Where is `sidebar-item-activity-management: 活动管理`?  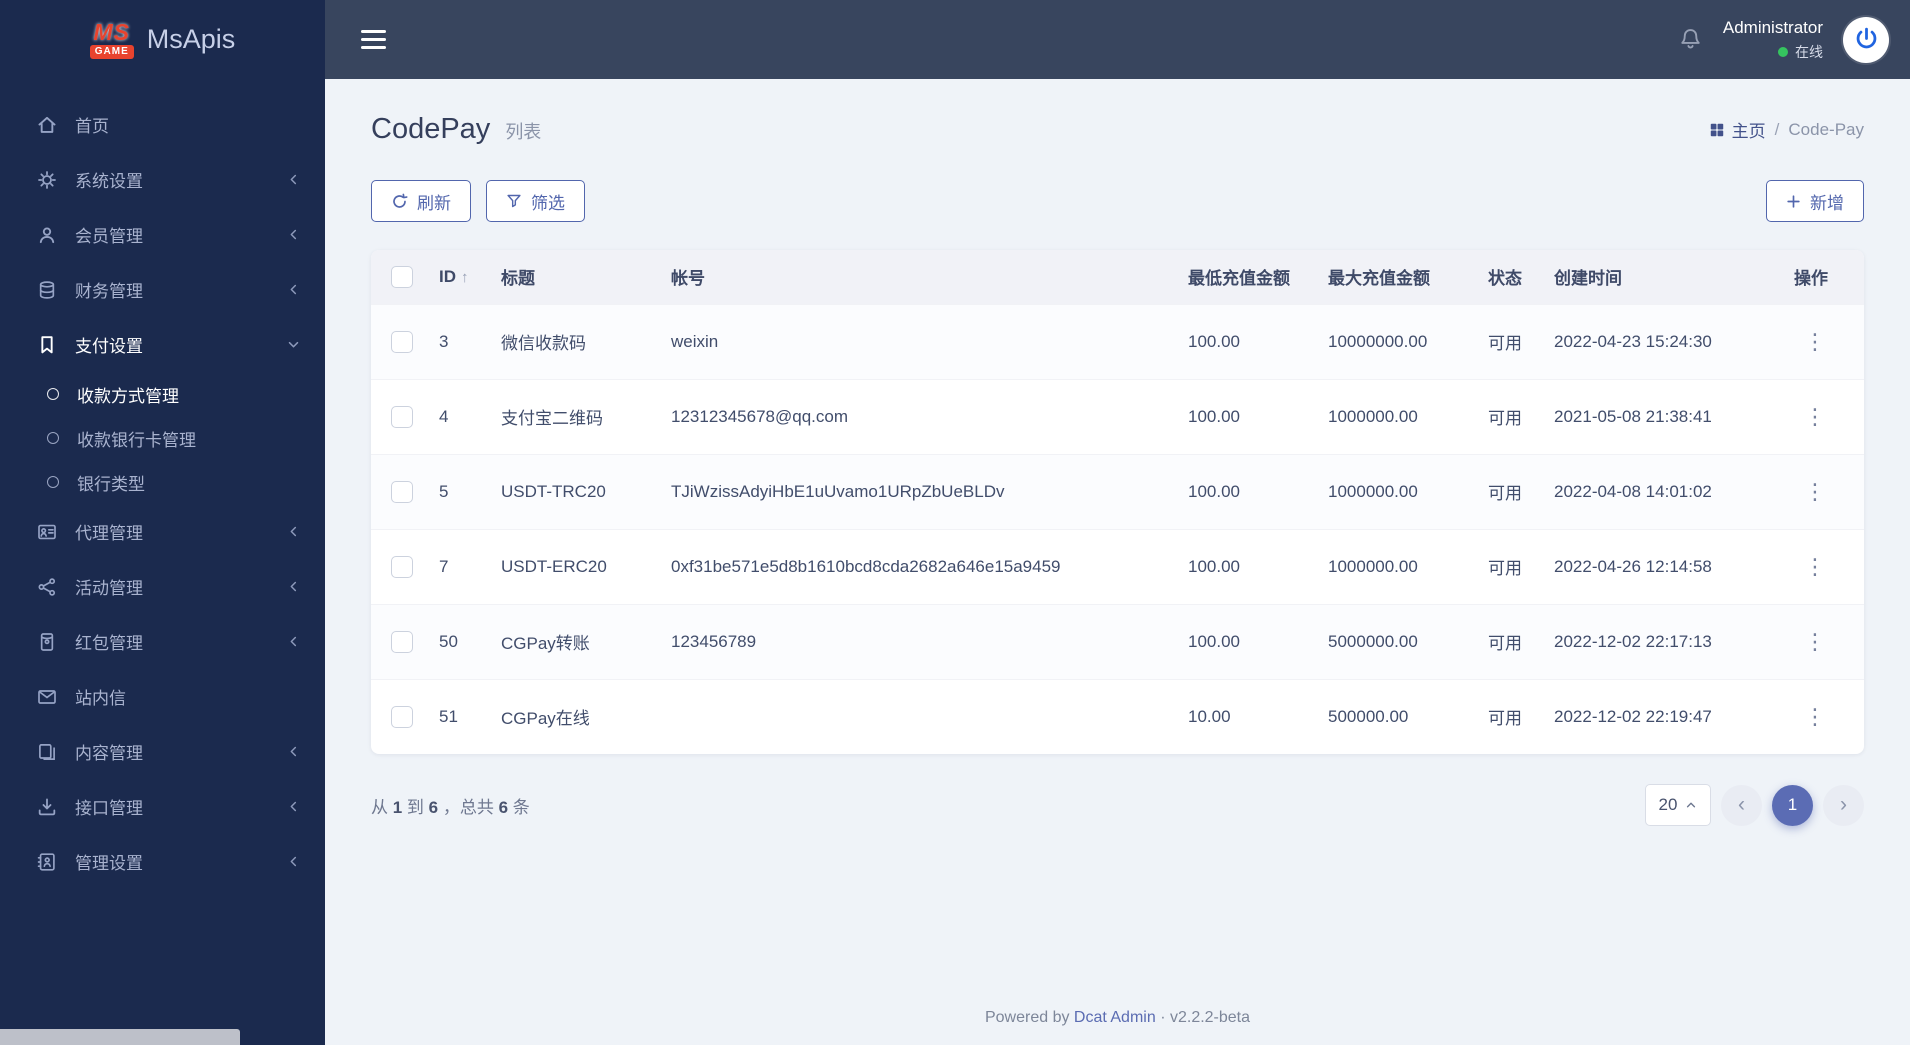 sidebar-item-activity-management: 活动管理 is located at coordinates (162, 586).